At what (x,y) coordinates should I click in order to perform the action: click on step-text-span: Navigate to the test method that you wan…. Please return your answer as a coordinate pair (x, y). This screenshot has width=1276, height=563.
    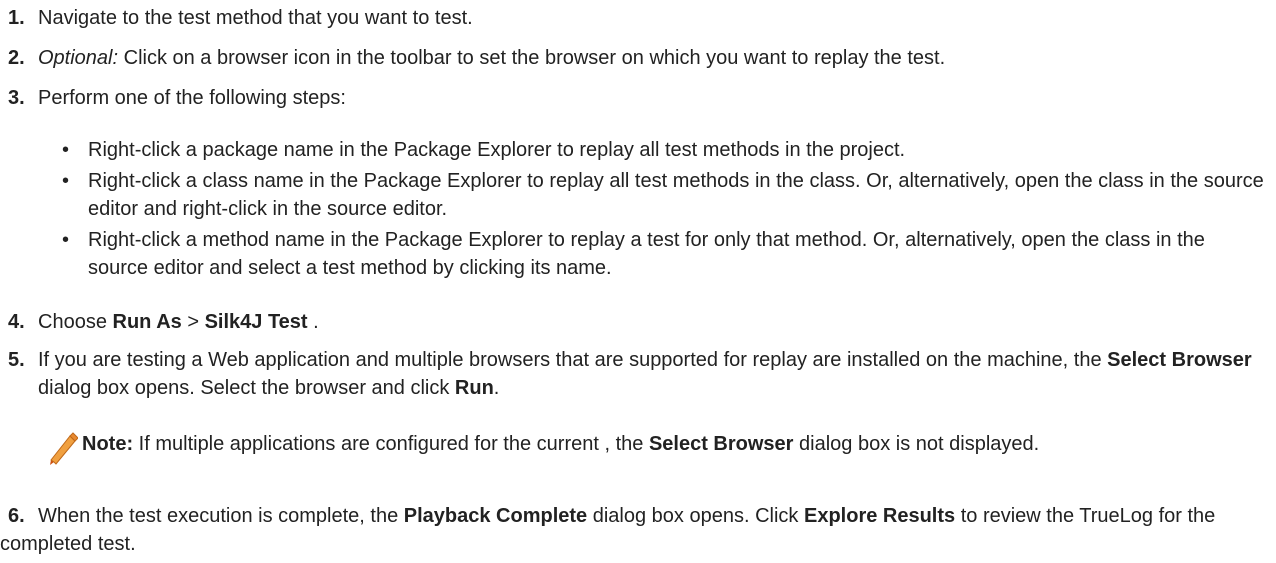
    Looking at the image, I should click on (255, 18).